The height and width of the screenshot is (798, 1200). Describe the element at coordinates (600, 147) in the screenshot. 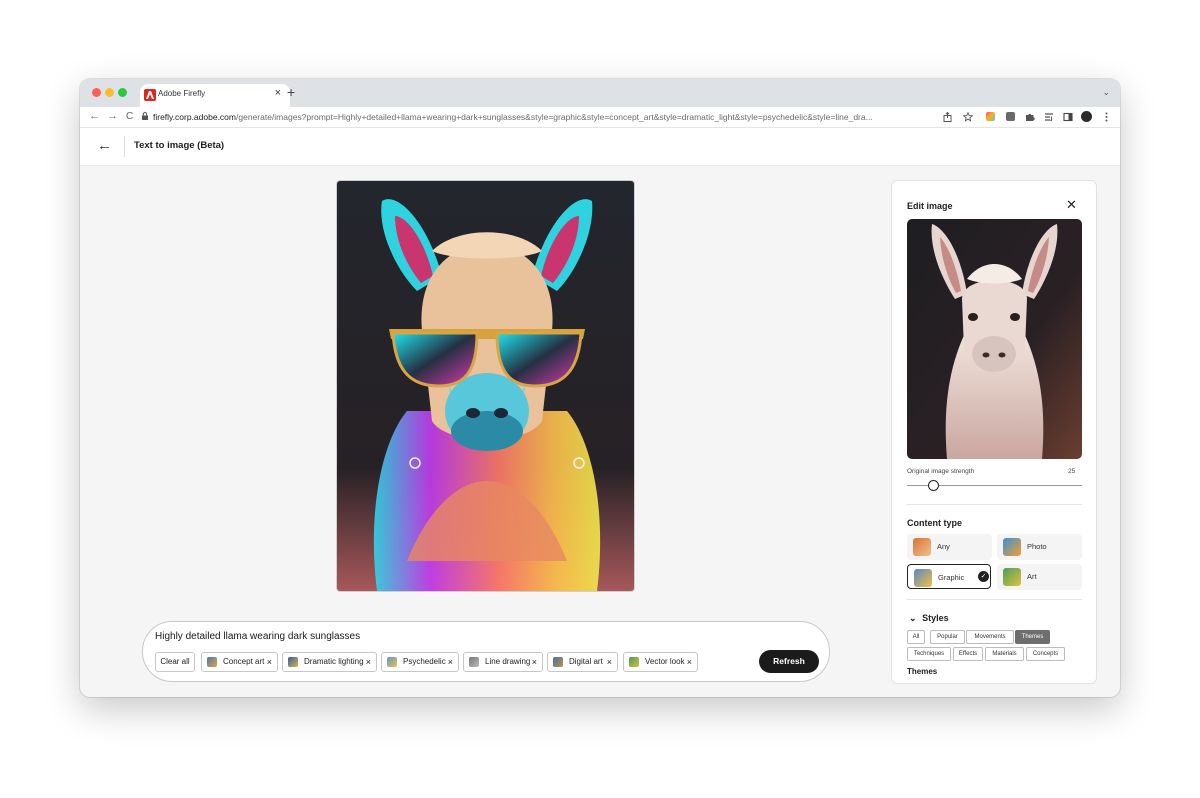

I see `app-header: ← Text to image (Beta)` at that location.